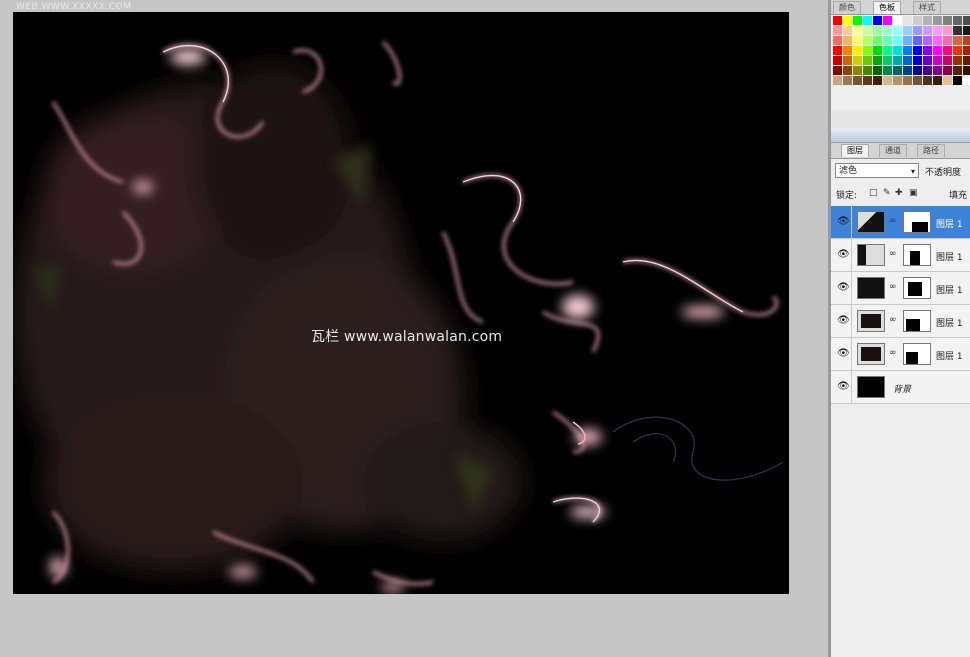 The height and width of the screenshot is (657, 970). I want to click on panel-separator-bar, so click(900, 135).